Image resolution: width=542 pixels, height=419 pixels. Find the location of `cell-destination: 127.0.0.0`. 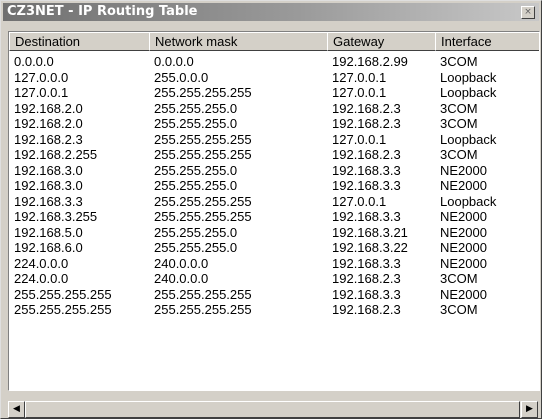

cell-destination: 127.0.0.0 is located at coordinates (41, 77).